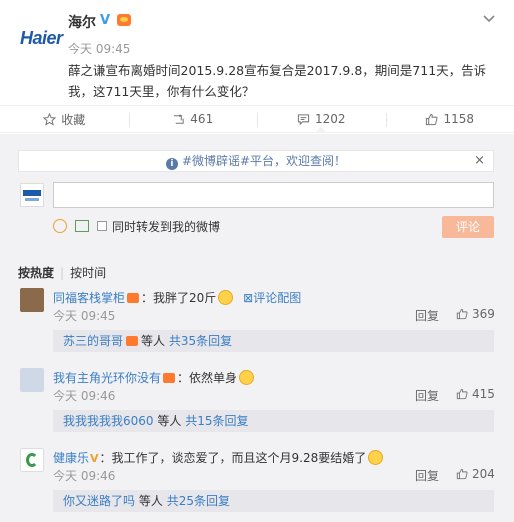 The height and width of the screenshot is (522, 514). Describe the element at coordinates (233, 458) in the screenshot. I see `comment-text: ：我工作了，谈恋爱了，而且这个月9.28要结婚了` at that location.